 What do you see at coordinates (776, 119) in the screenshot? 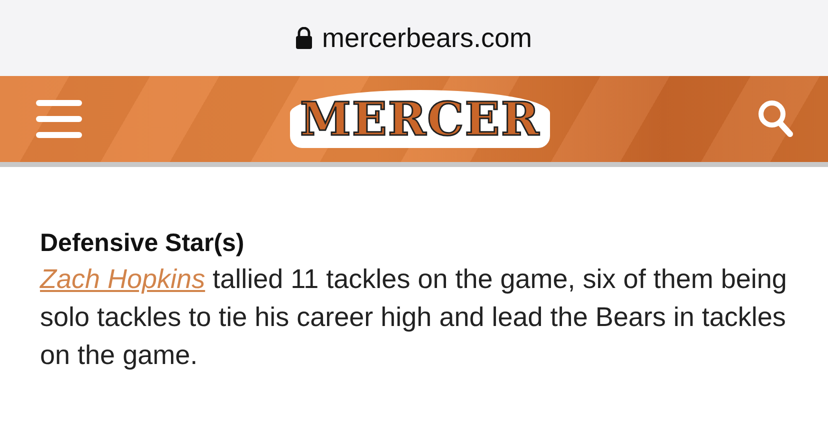
I see `search-icon` at bounding box center [776, 119].